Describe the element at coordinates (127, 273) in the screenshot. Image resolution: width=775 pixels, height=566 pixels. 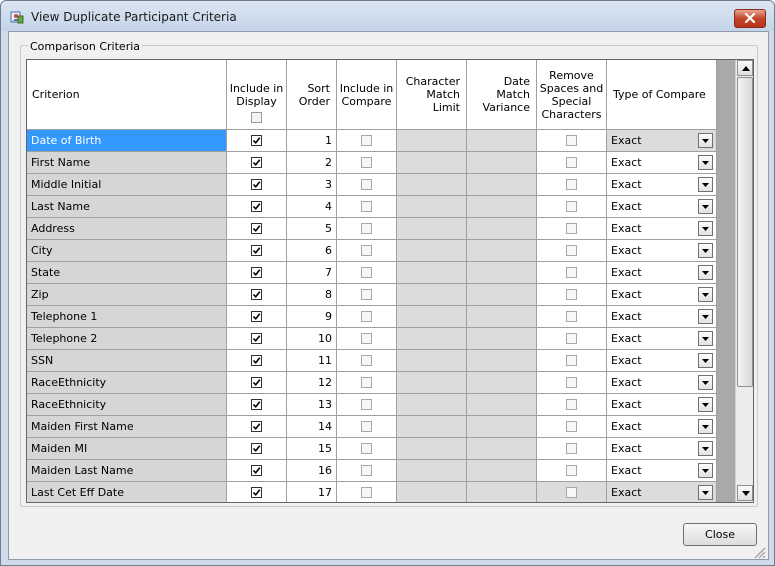
I see `criterion-cell: State` at that location.